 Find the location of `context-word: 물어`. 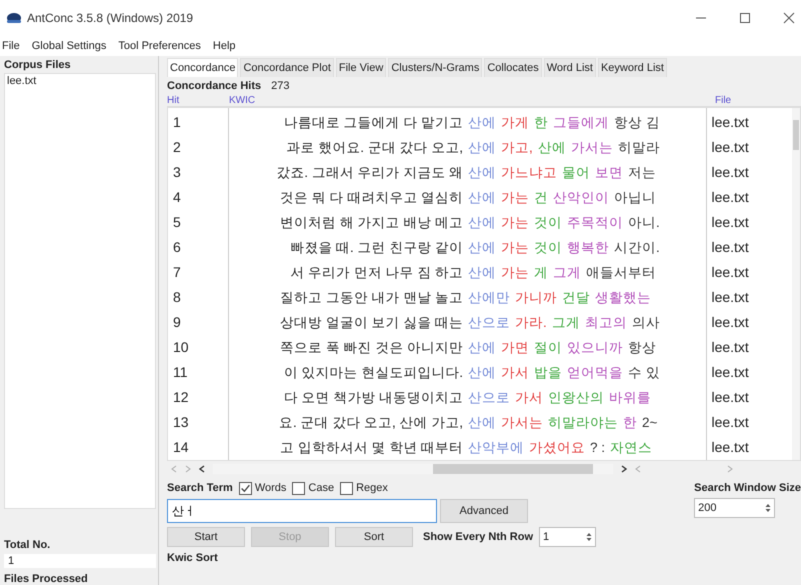

context-word: 물어 is located at coordinates (576, 173).